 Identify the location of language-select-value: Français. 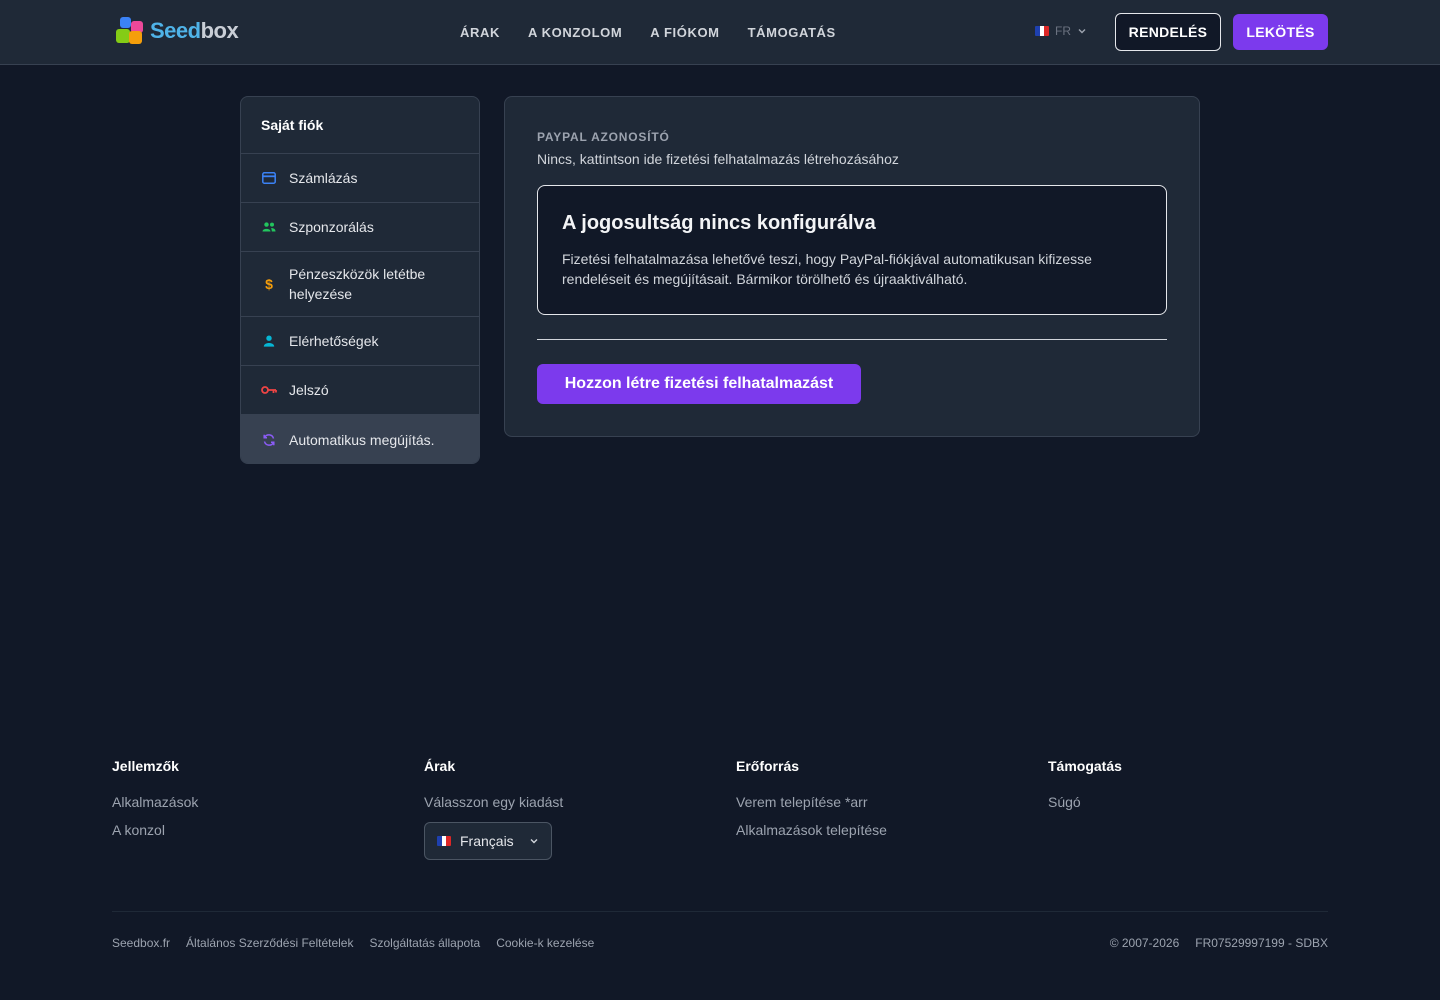
(487, 841).